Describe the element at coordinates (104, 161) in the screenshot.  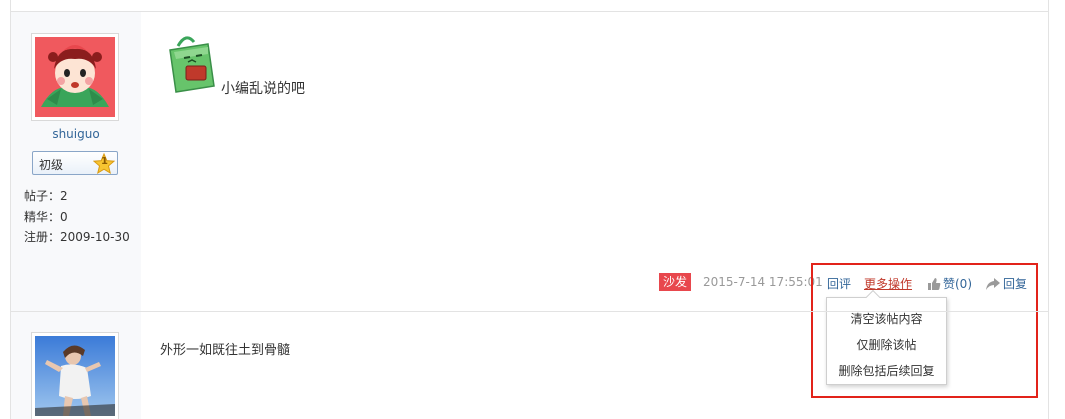
I see `rank-level-number: 1` at that location.